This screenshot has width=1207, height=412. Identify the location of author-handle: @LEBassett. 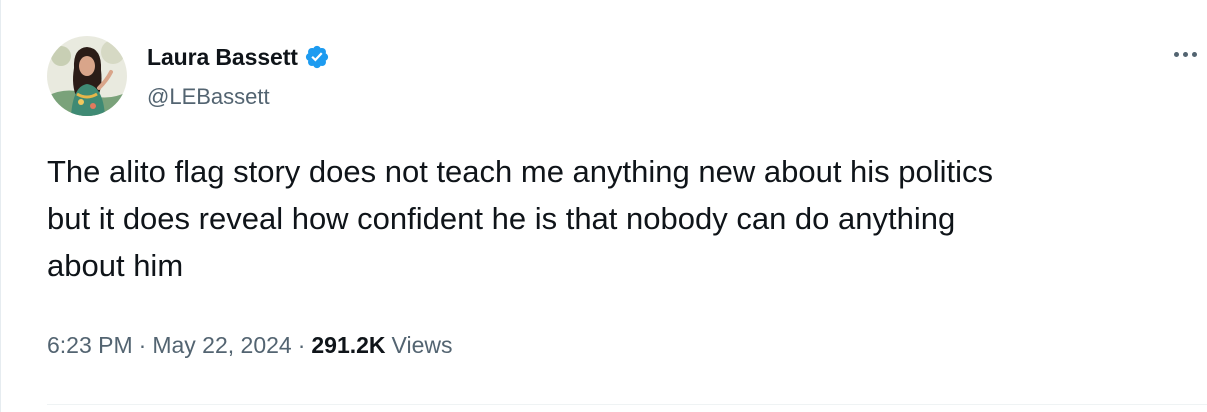
(208, 97).